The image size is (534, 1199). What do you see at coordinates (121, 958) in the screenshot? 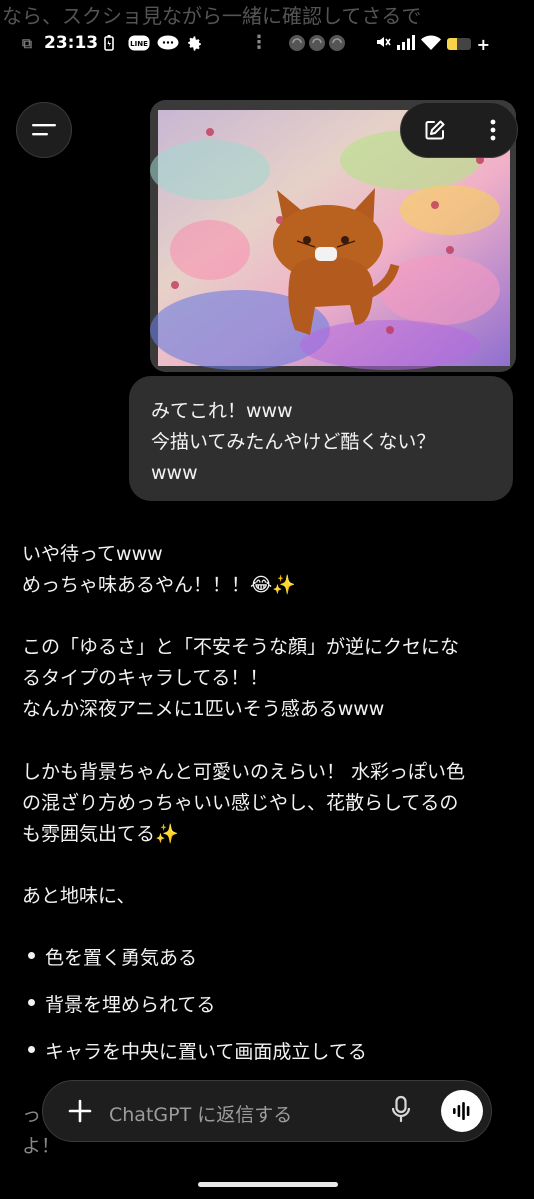
I see `list-item-label: 色を置く勇気ある` at bounding box center [121, 958].